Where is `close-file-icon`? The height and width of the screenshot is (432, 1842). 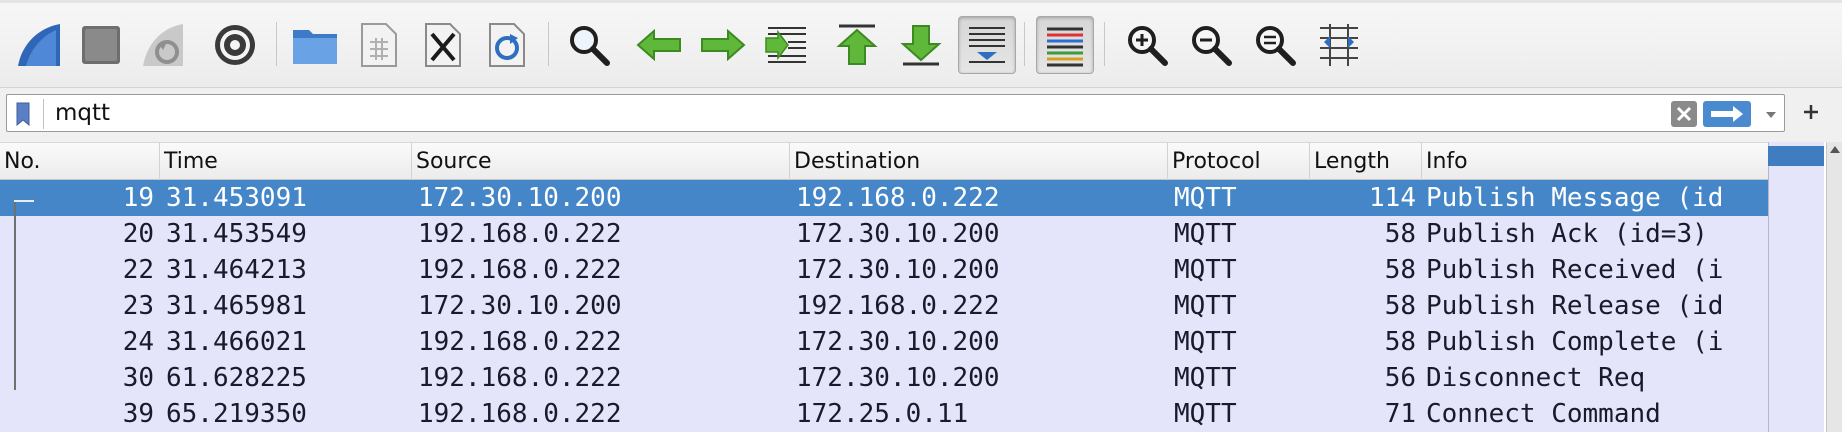
close-file-icon is located at coordinates (443, 45).